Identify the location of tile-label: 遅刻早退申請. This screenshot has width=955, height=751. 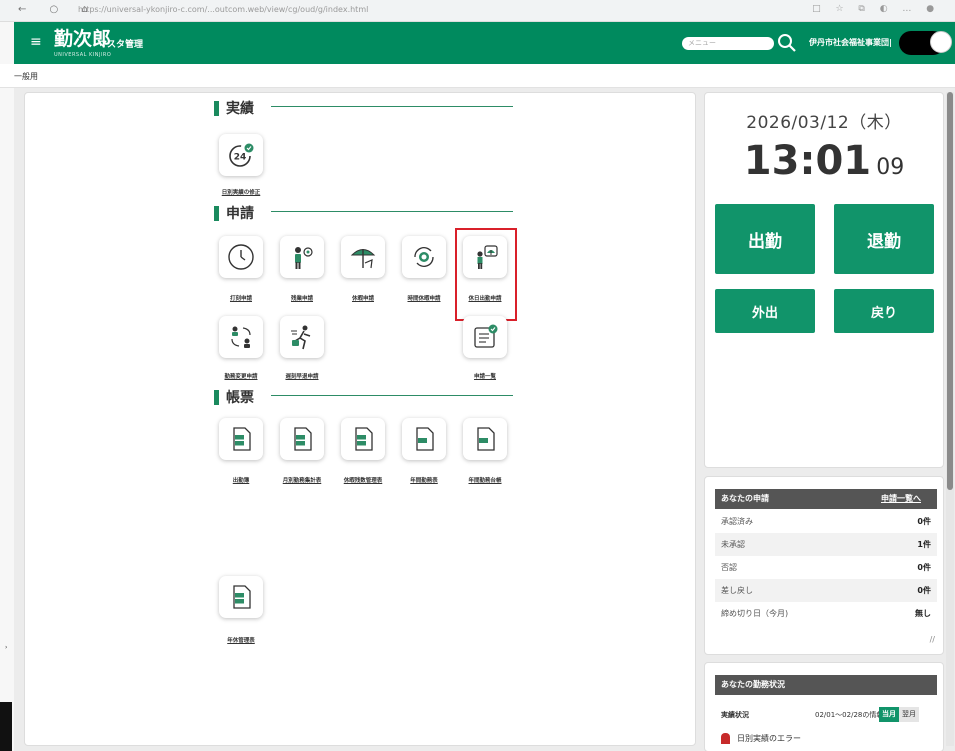
(301, 376).